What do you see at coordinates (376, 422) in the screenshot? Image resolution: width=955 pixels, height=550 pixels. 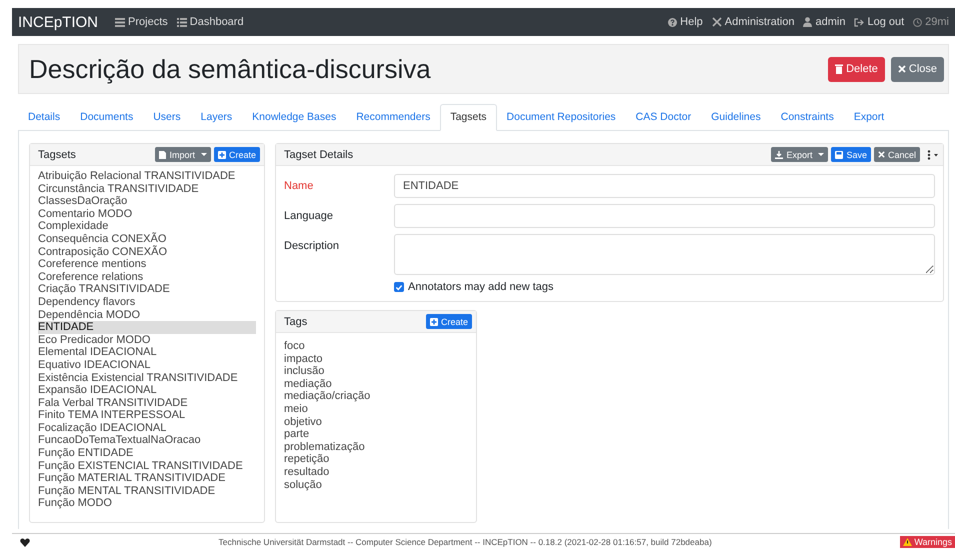 I see `tag-item: objetivo` at bounding box center [376, 422].